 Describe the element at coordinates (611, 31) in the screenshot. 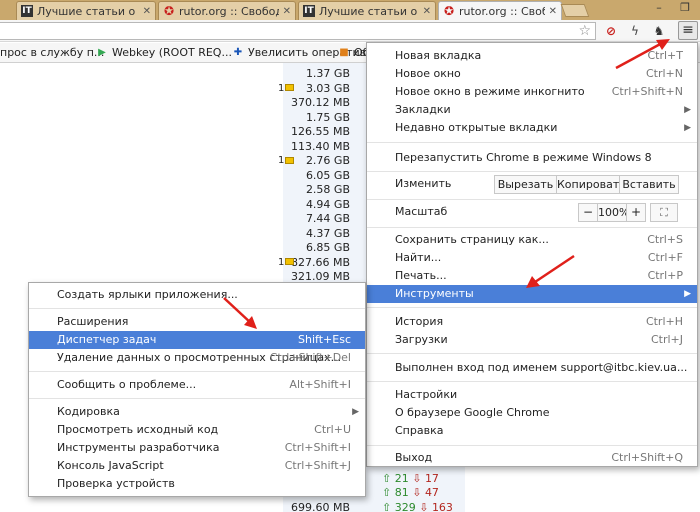

I see `stop-extension-icon: ⊘` at that location.